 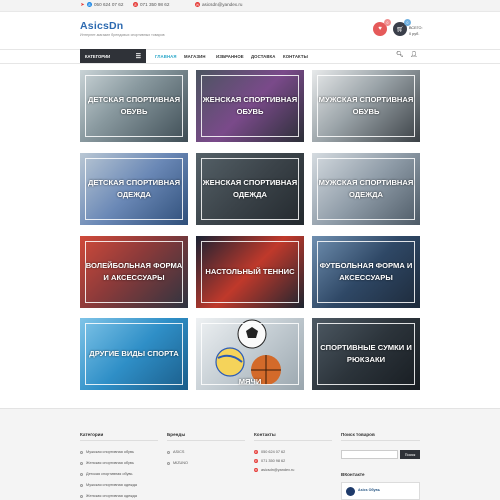 What do you see at coordinates (250, 381) in the screenshot?
I see `category-tile-label: Мячи` at bounding box center [250, 381].